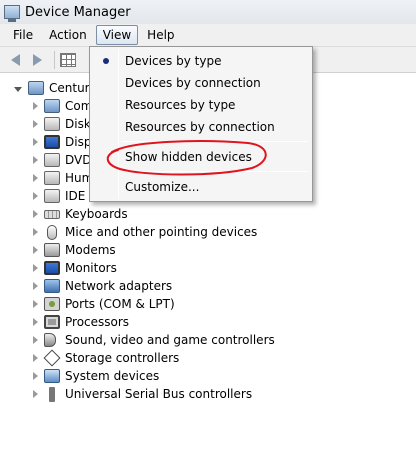 This screenshot has width=416, height=474. Describe the element at coordinates (52, 214) in the screenshot. I see `keyboard-icon` at that location.